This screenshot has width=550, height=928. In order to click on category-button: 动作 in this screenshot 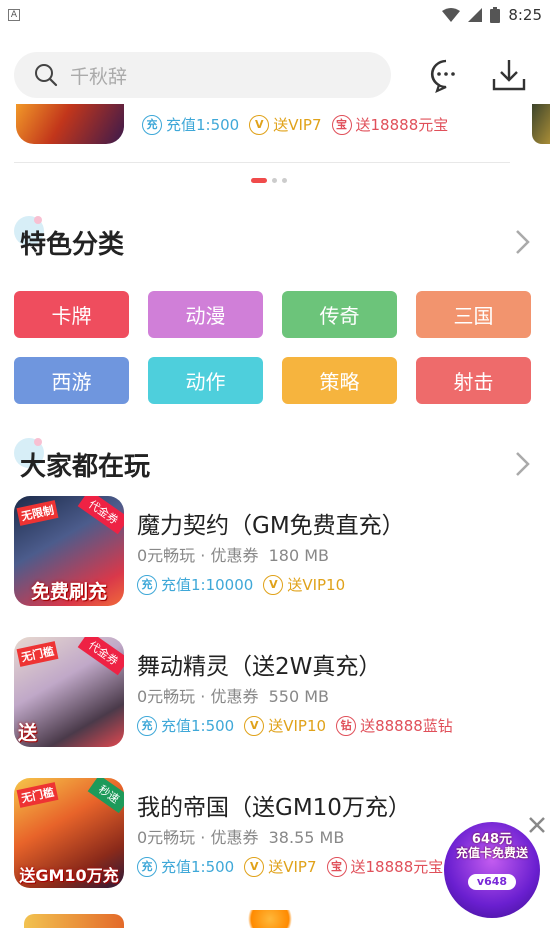, I will do `click(205, 380)`.